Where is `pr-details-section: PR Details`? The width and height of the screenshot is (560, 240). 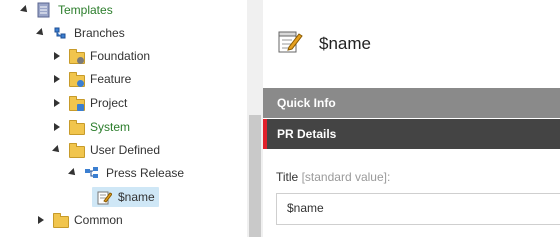 pr-details-section: PR Details is located at coordinates (411, 134).